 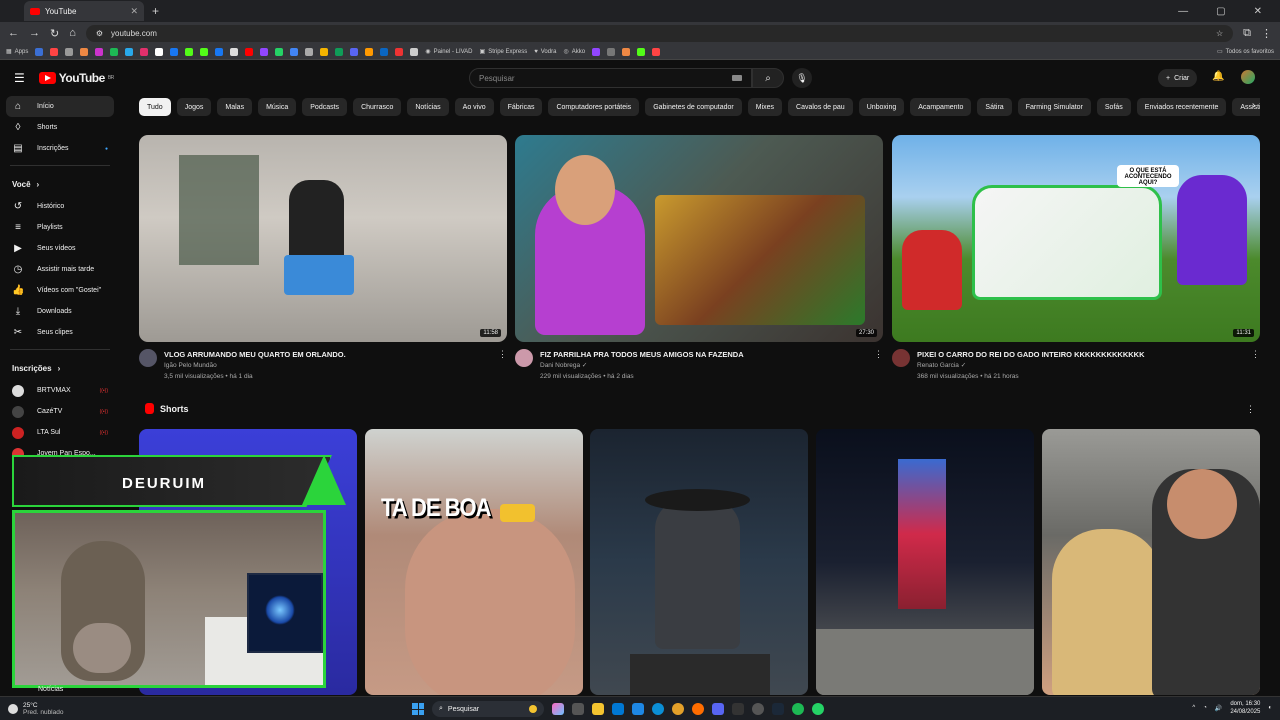 What do you see at coordinates (488, 709) in the screenshot?
I see `taskbar-search: ⌕ Pesquisar` at bounding box center [488, 709].